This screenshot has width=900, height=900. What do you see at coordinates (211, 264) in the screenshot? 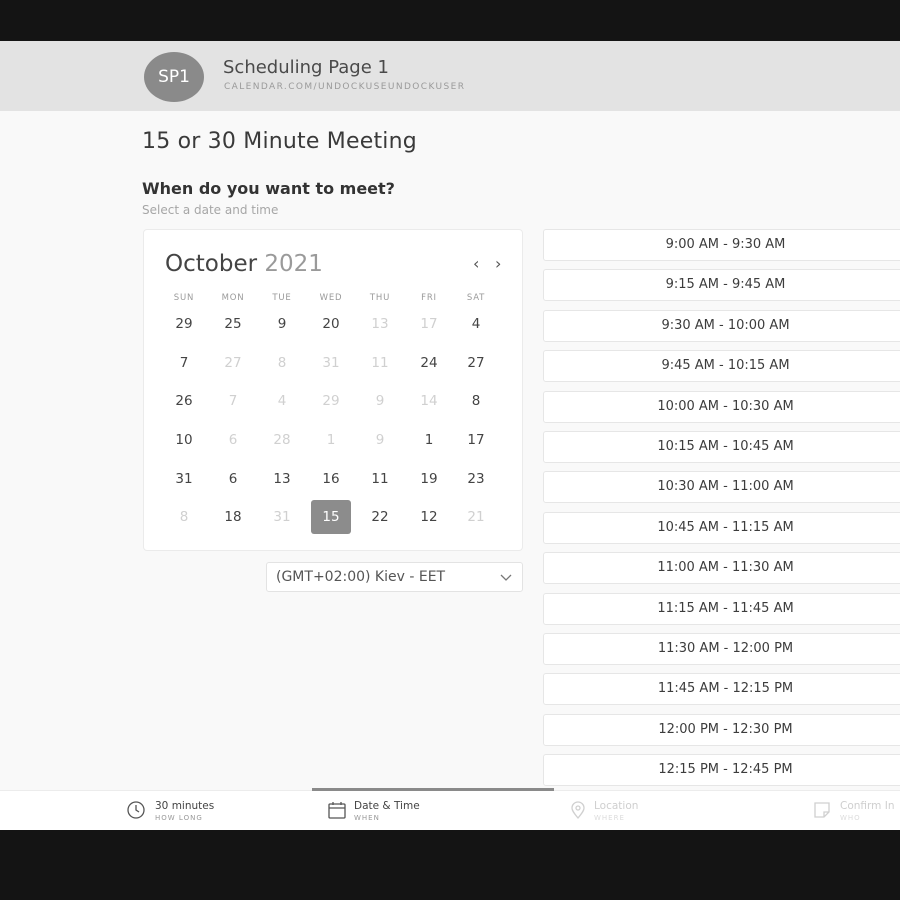
I see `calendar-month: October` at bounding box center [211, 264].